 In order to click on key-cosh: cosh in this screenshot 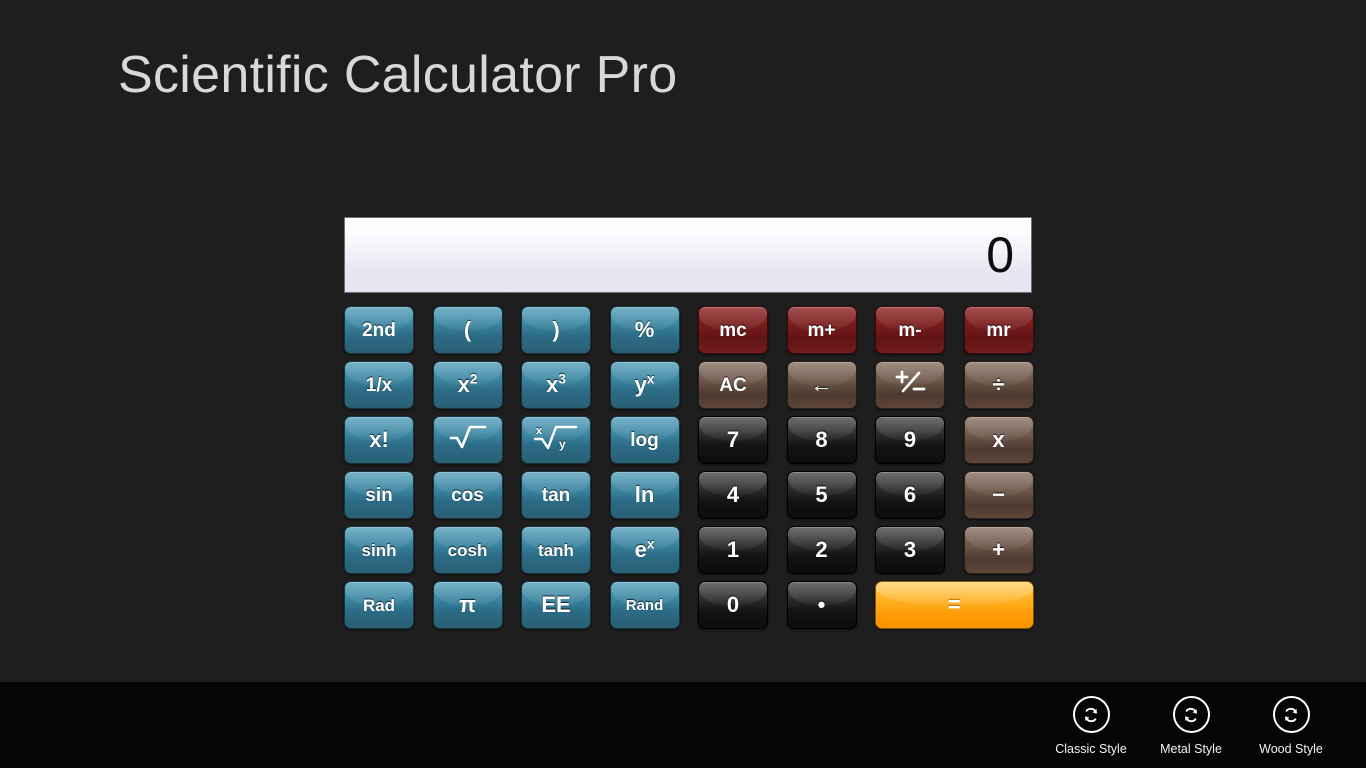, I will do `click(467, 550)`.